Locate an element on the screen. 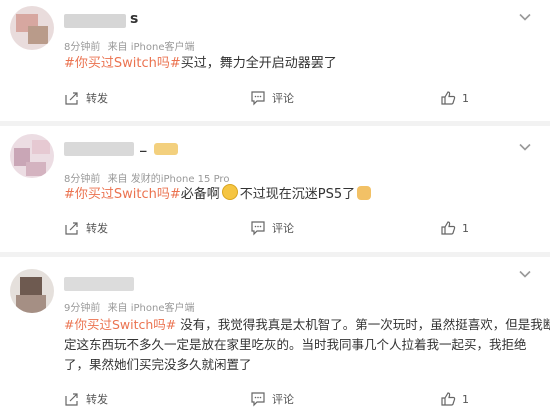 The image size is (550, 413). post-time: 9分钟前 is located at coordinates (82, 308).